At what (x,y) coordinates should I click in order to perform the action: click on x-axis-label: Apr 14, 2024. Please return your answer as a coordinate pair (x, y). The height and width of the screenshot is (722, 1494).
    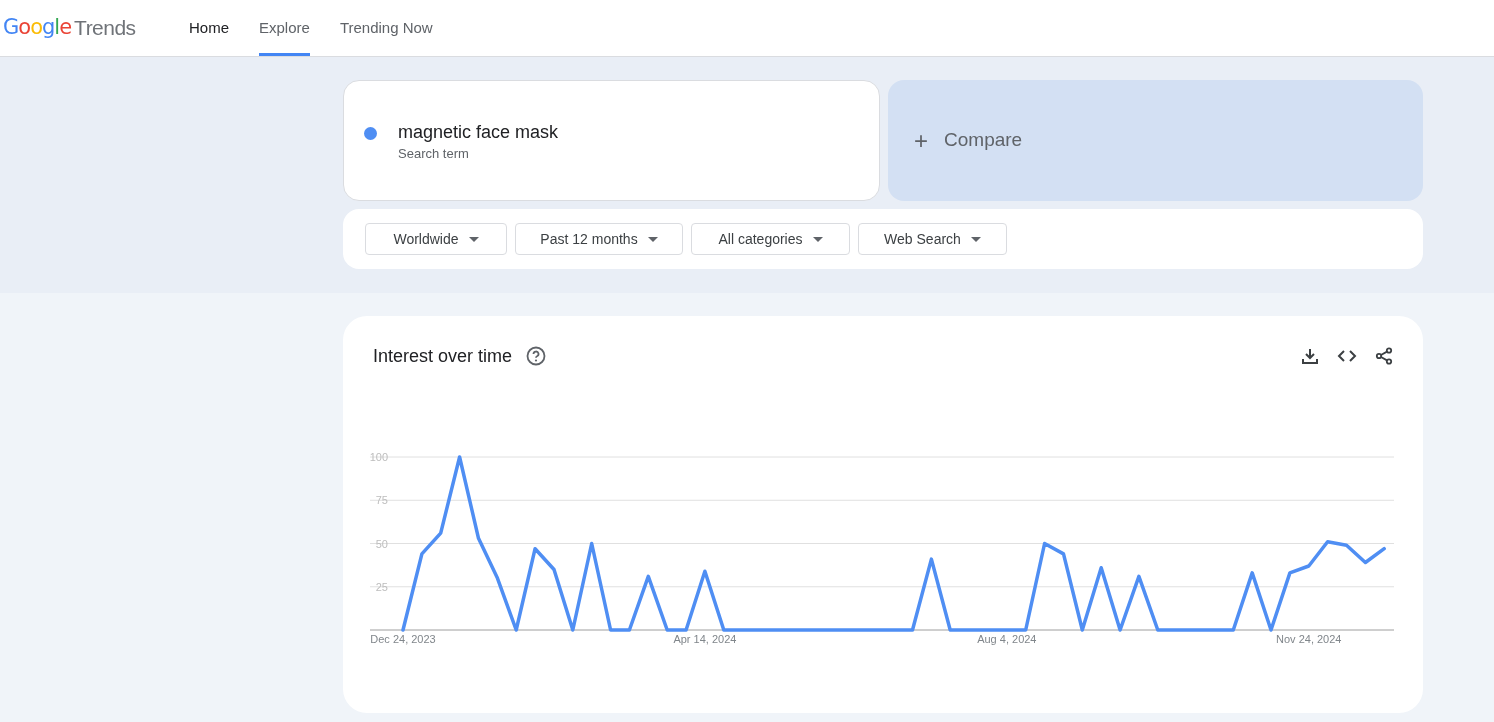
    Looking at the image, I should click on (705, 639).